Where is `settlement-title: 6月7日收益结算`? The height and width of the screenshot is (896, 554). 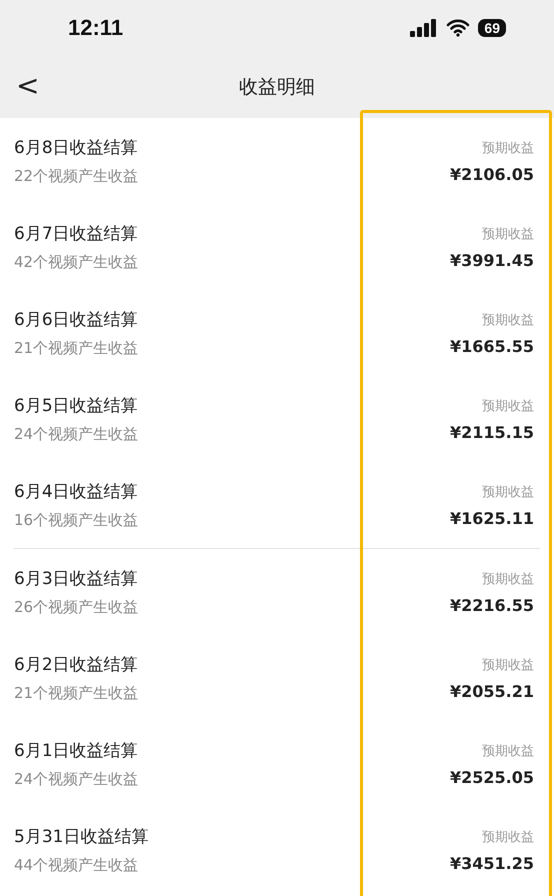
settlement-title: 6月7日收益结算 is located at coordinates (76, 234).